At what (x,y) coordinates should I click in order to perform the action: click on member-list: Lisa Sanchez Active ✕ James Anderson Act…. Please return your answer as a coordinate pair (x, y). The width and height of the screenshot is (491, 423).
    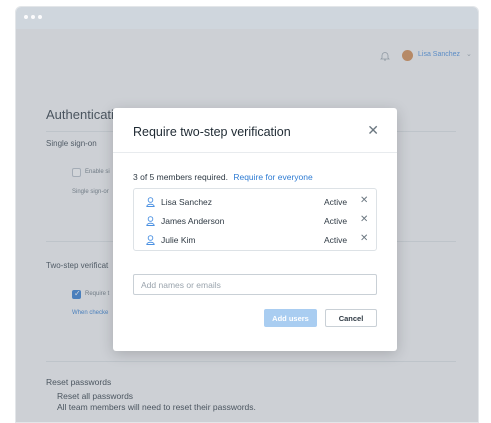
    Looking at the image, I should click on (255, 219).